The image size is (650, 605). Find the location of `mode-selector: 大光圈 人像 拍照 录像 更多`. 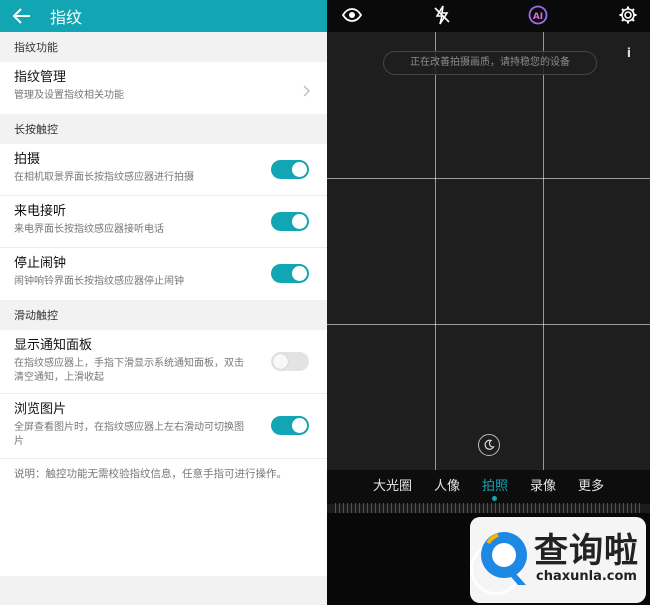

mode-selector: 大光圈 人像 拍照 录像 更多 is located at coordinates (488, 487).